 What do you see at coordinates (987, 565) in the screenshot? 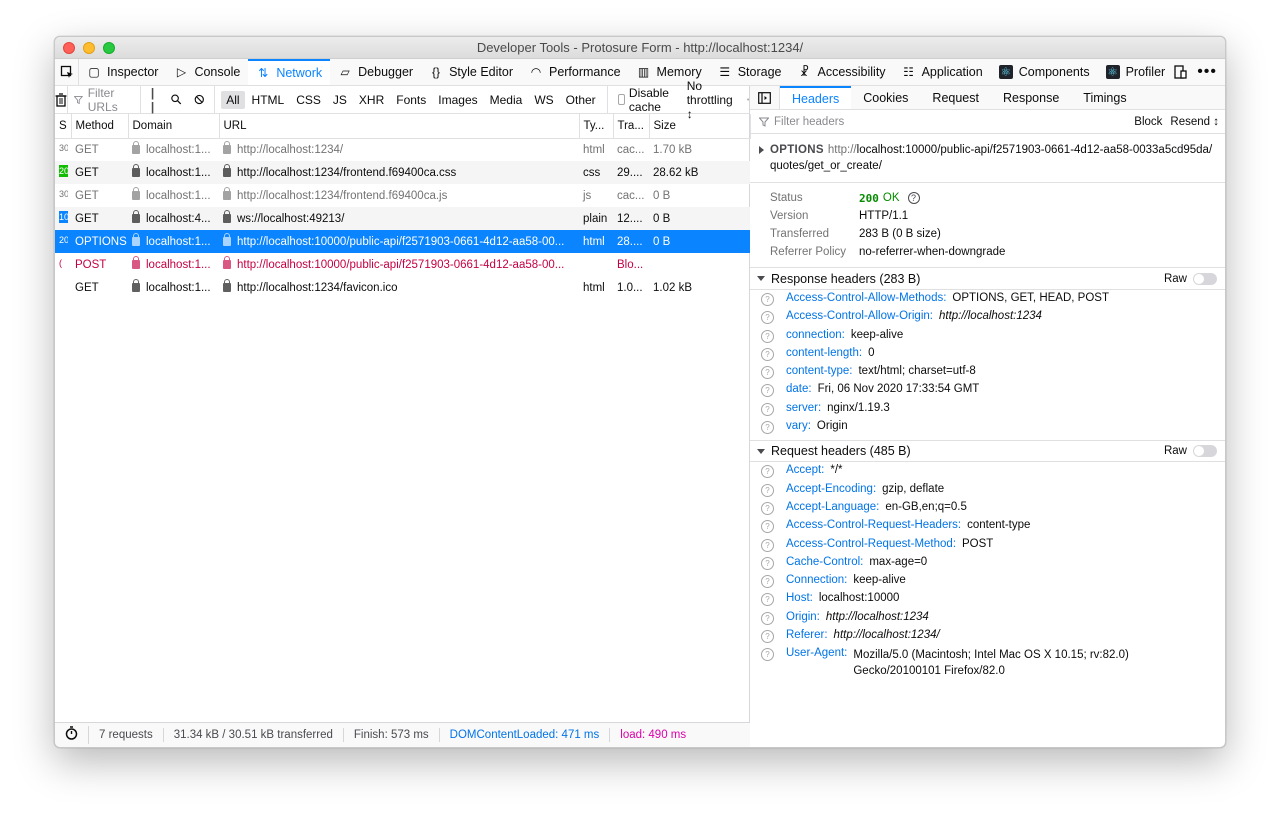
I see `header-row: ? Cache-Control: max-age=0` at bounding box center [987, 565].